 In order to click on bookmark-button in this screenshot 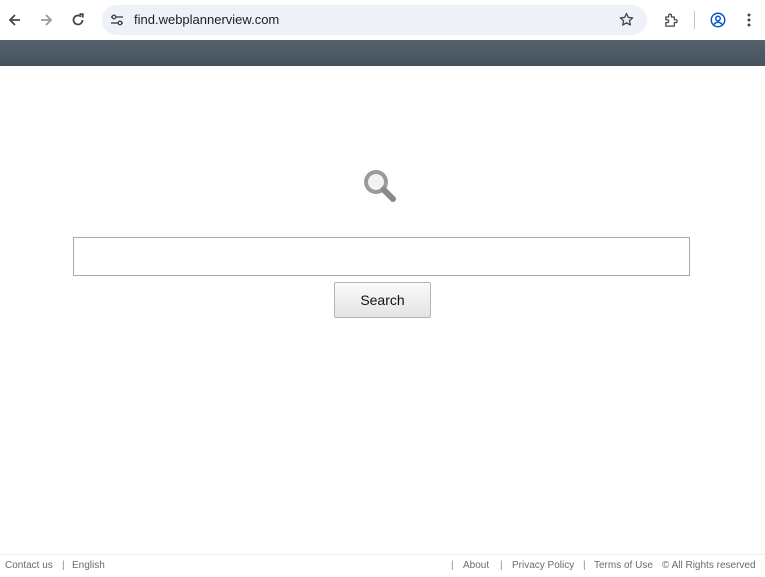, I will do `click(626, 22)`.